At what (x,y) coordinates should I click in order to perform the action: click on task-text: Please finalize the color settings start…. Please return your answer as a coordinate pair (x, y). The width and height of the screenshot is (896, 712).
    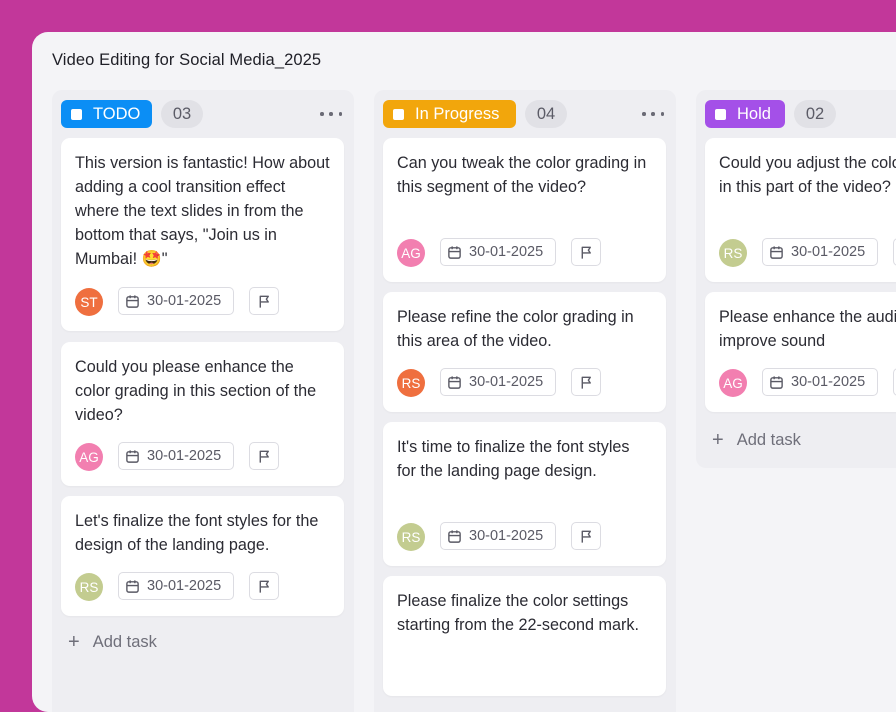
    Looking at the image, I should click on (518, 613).